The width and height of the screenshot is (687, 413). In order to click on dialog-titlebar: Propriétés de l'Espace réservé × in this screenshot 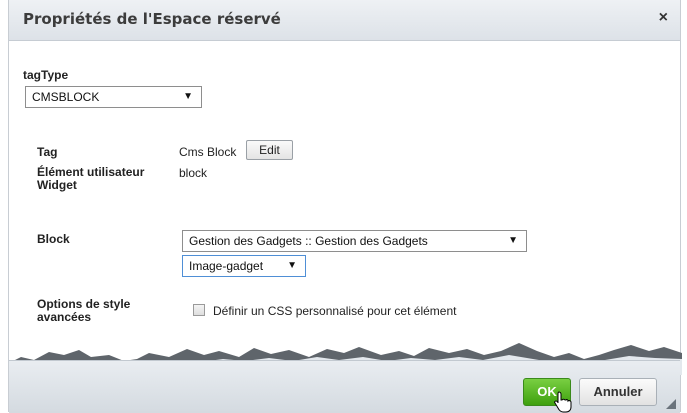, I will do `click(344, 20)`.